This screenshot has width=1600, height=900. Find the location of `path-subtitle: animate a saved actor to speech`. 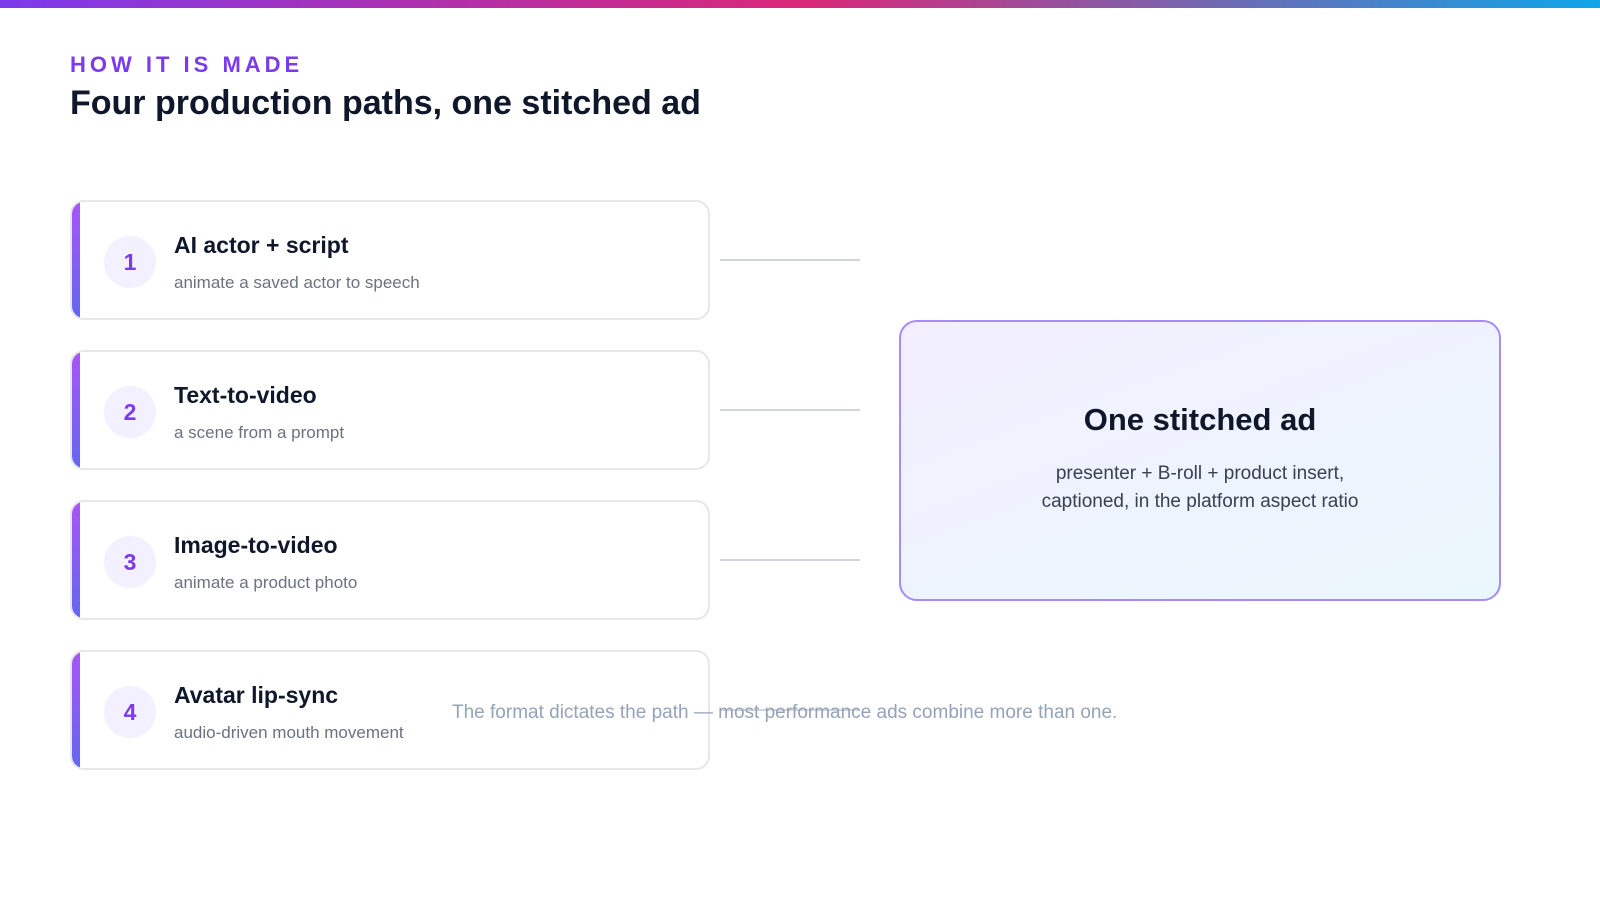

path-subtitle: animate a saved actor to speech is located at coordinates (297, 282).